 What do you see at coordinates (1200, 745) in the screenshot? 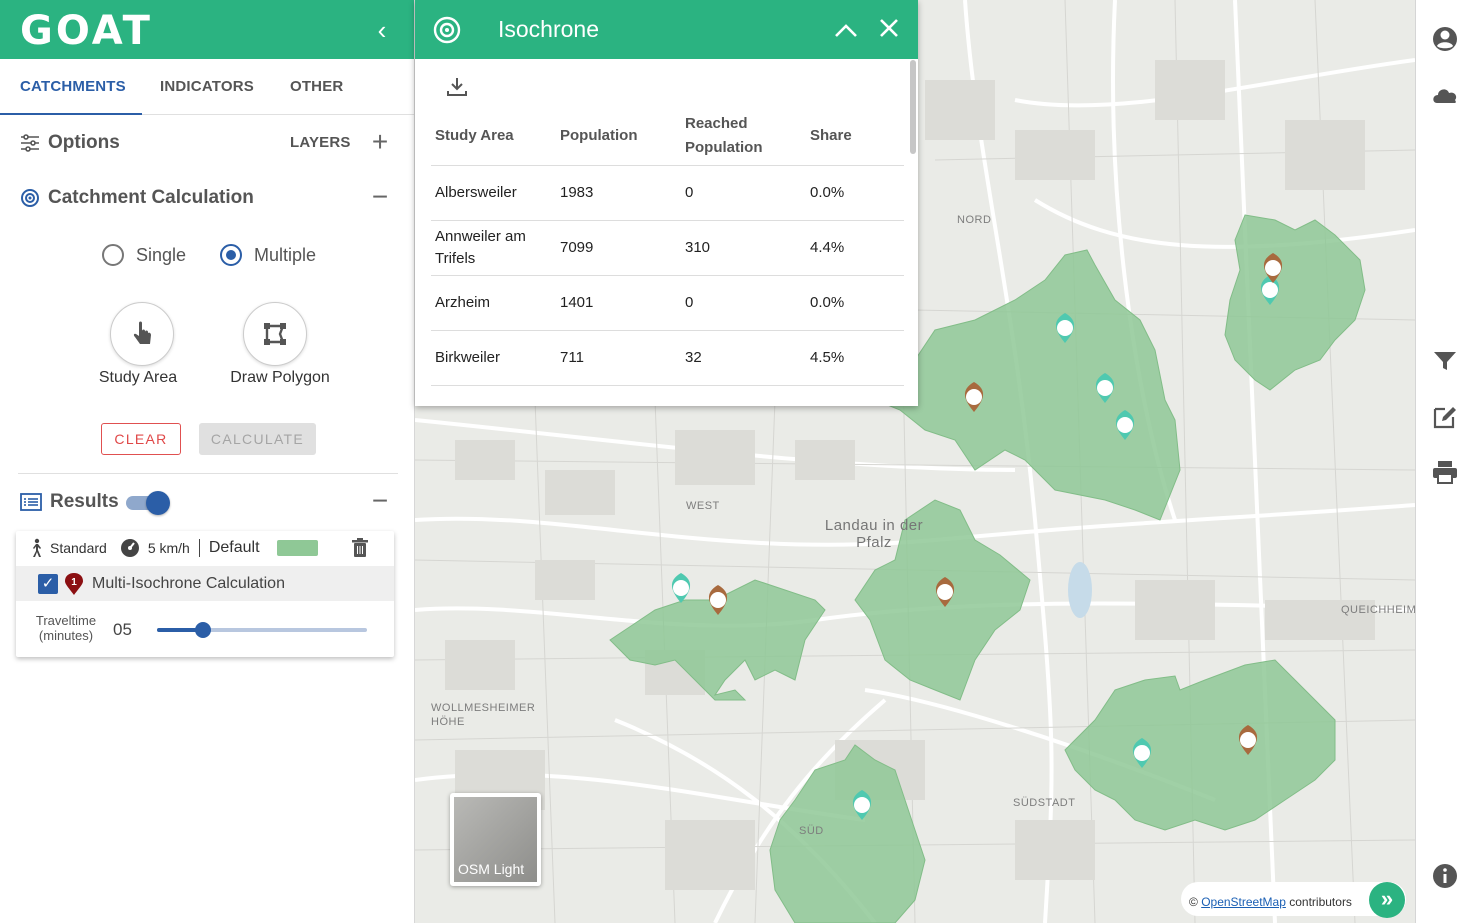
I see `isochrone-southeast` at bounding box center [1200, 745].